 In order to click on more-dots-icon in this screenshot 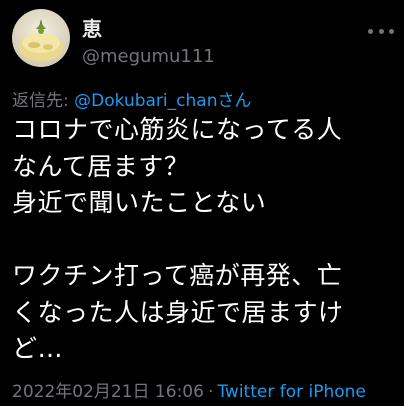, I will do `click(381, 31)`.